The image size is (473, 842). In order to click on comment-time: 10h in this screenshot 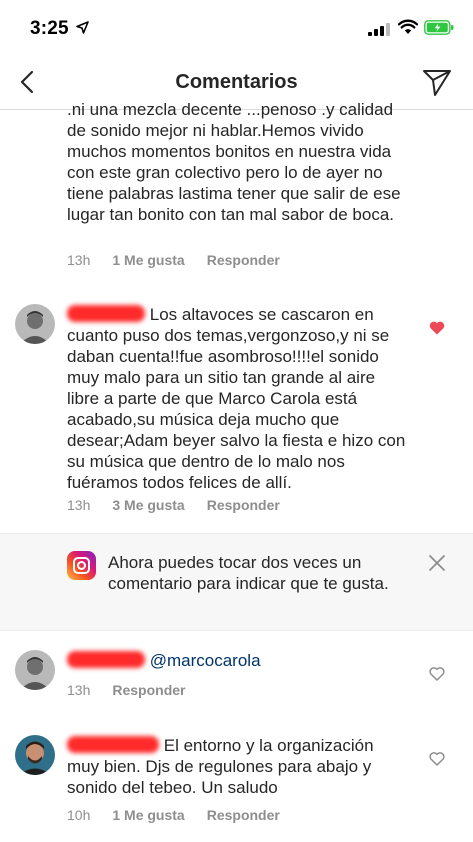, I will do `click(79, 815)`.